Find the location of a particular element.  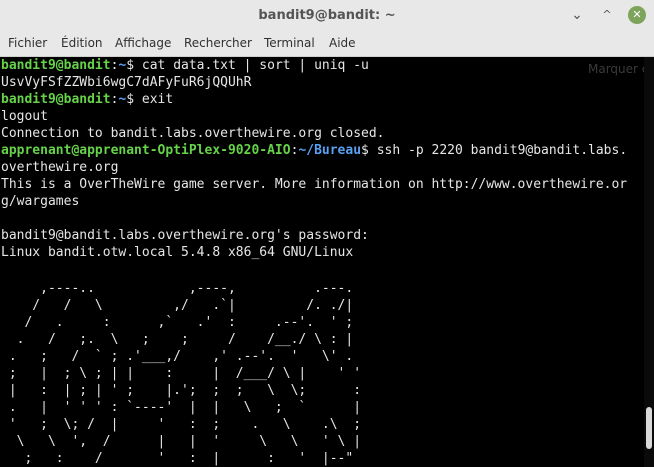

maximize-icon: ^ is located at coordinates (607, 15).